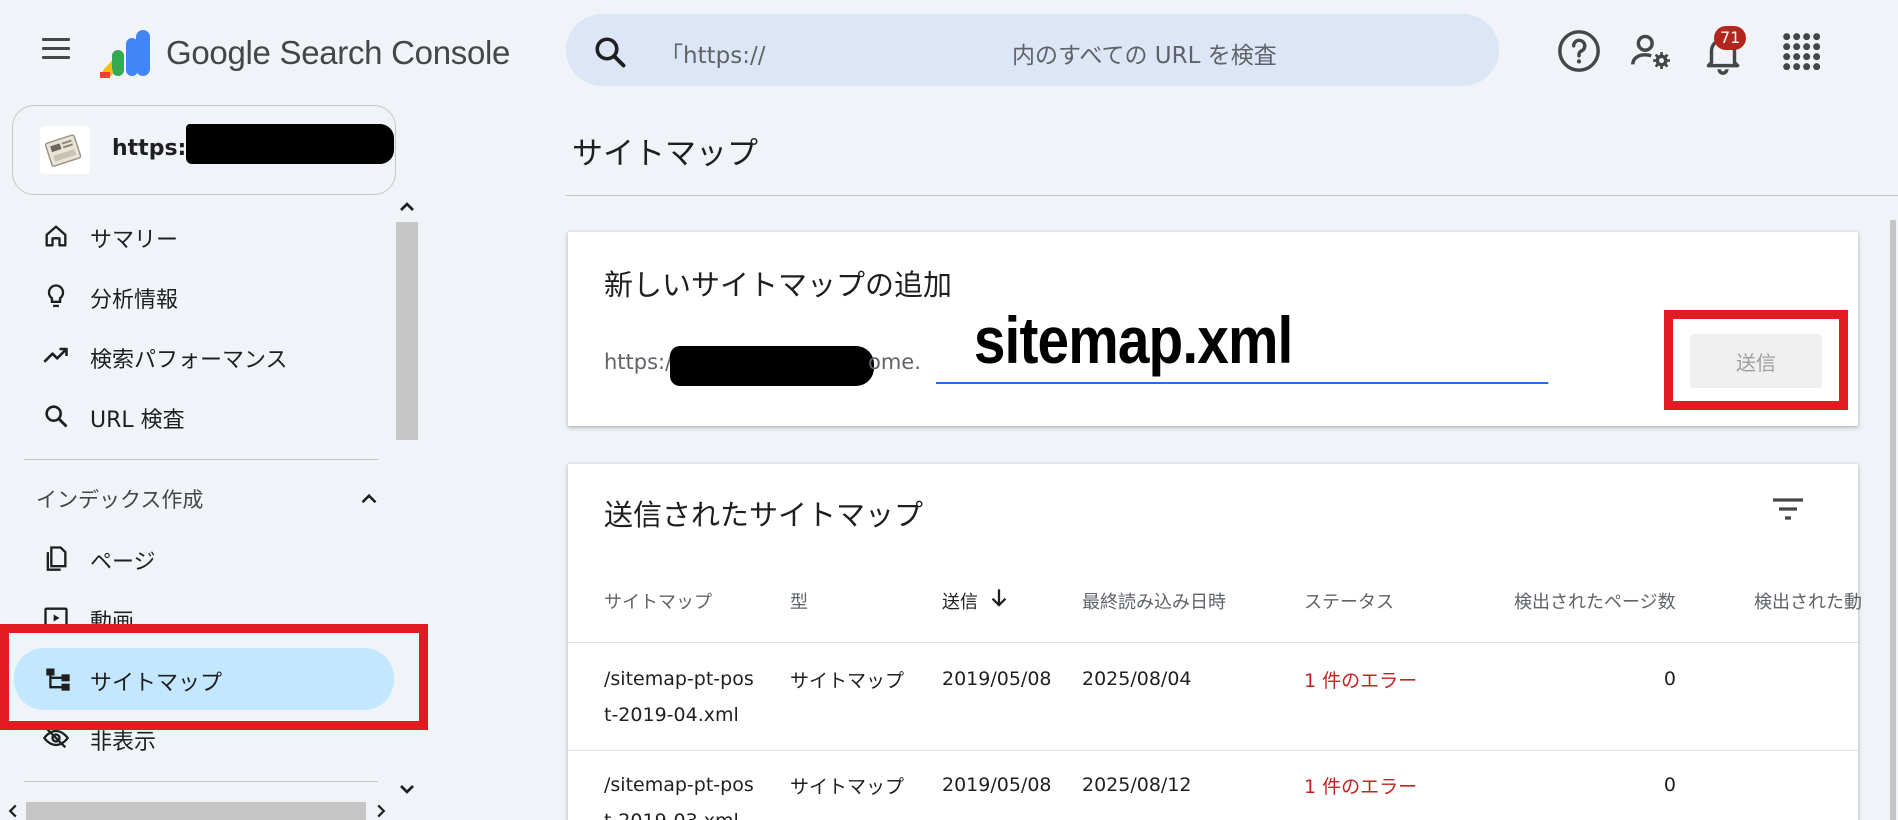  What do you see at coordinates (56, 236) in the screenshot?
I see `home-icon` at bounding box center [56, 236].